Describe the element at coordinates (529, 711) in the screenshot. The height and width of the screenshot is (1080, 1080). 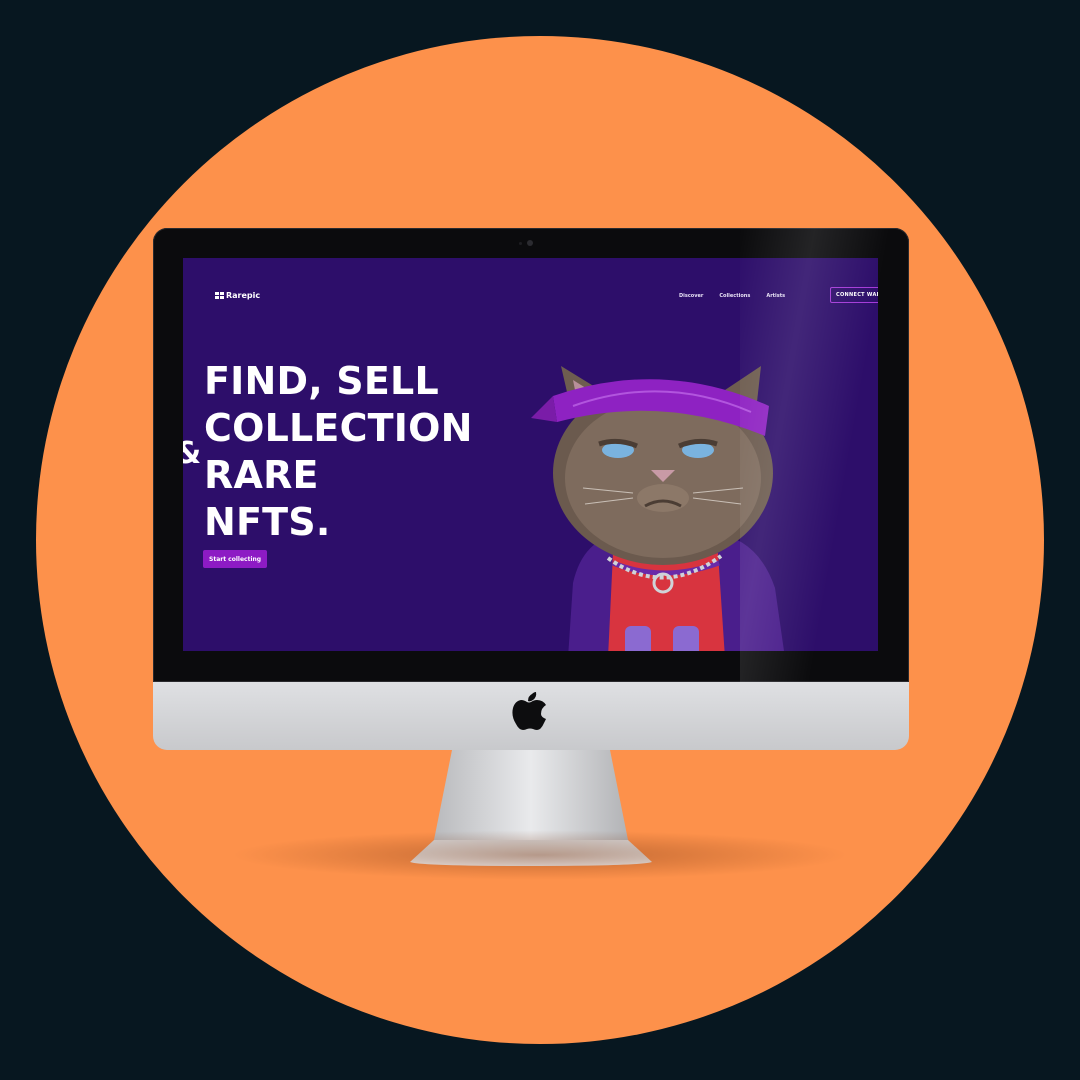
I see `apple-icon` at that location.